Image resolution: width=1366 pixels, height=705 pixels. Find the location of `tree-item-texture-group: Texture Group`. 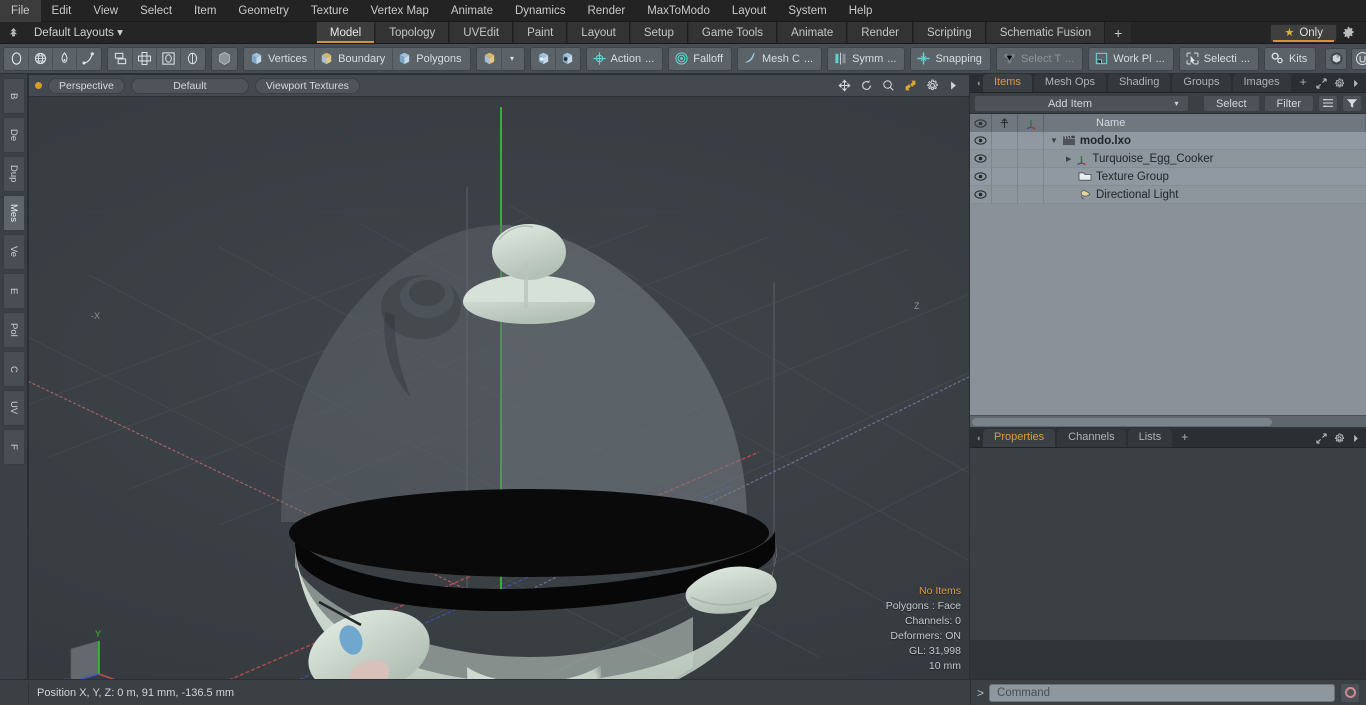

tree-item-texture-group: Texture Group is located at coordinates (1205, 177).